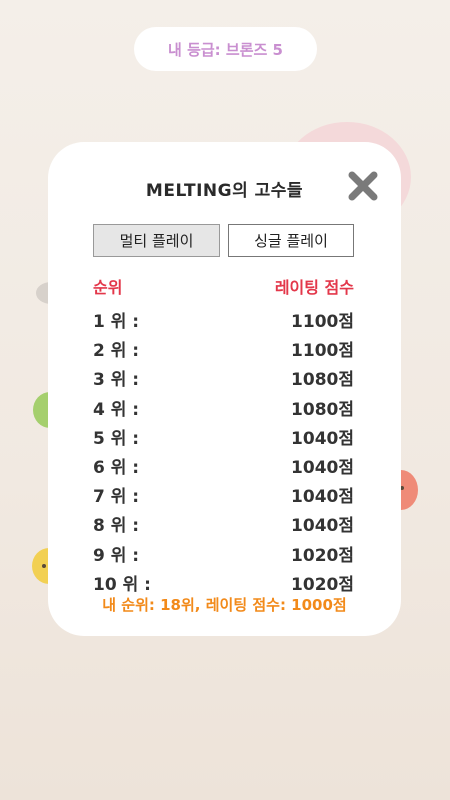 The height and width of the screenshot is (800, 450). Describe the element at coordinates (223, 377) in the screenshot. I see `list-item: 3 위 : 1080점` at that location.